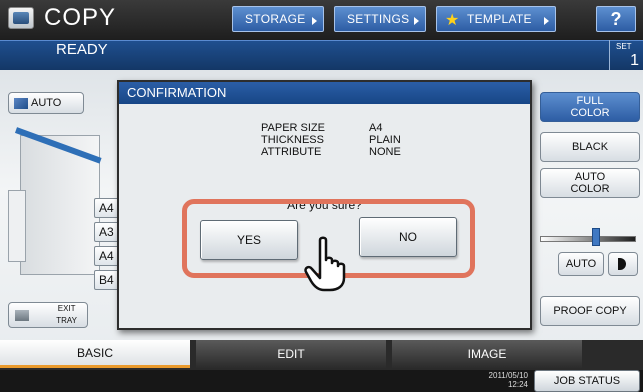 The width and height of the screenshot is (643, 392). What do you see at coordinates (581, 264) in the screenshot?
I see `auto-density-button: AUTO` at bounding box center [581, 264].